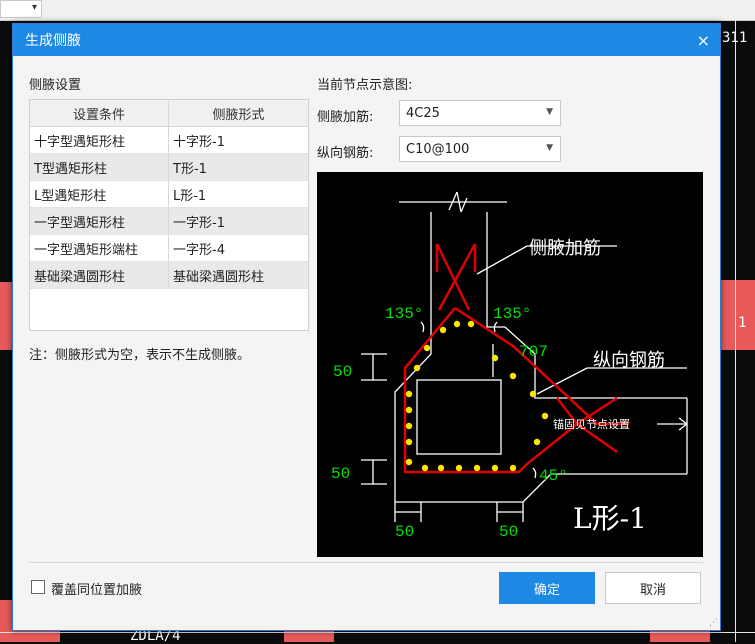 The height and width of the screenshot is (644, 755). What do you see at coordinates (99, 221) in the screenshot?
I see `cell-condition: 一字型遇矩形柱` at bounding box center [99, 221].